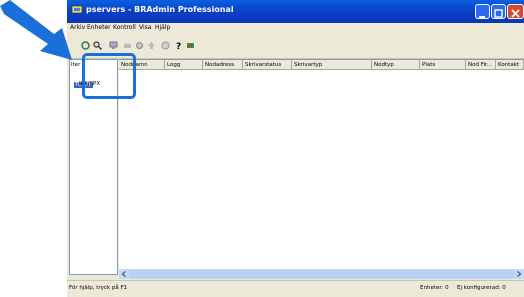  I want to click on status-help: För hjälp, tryck på F1, so click(98, 288).